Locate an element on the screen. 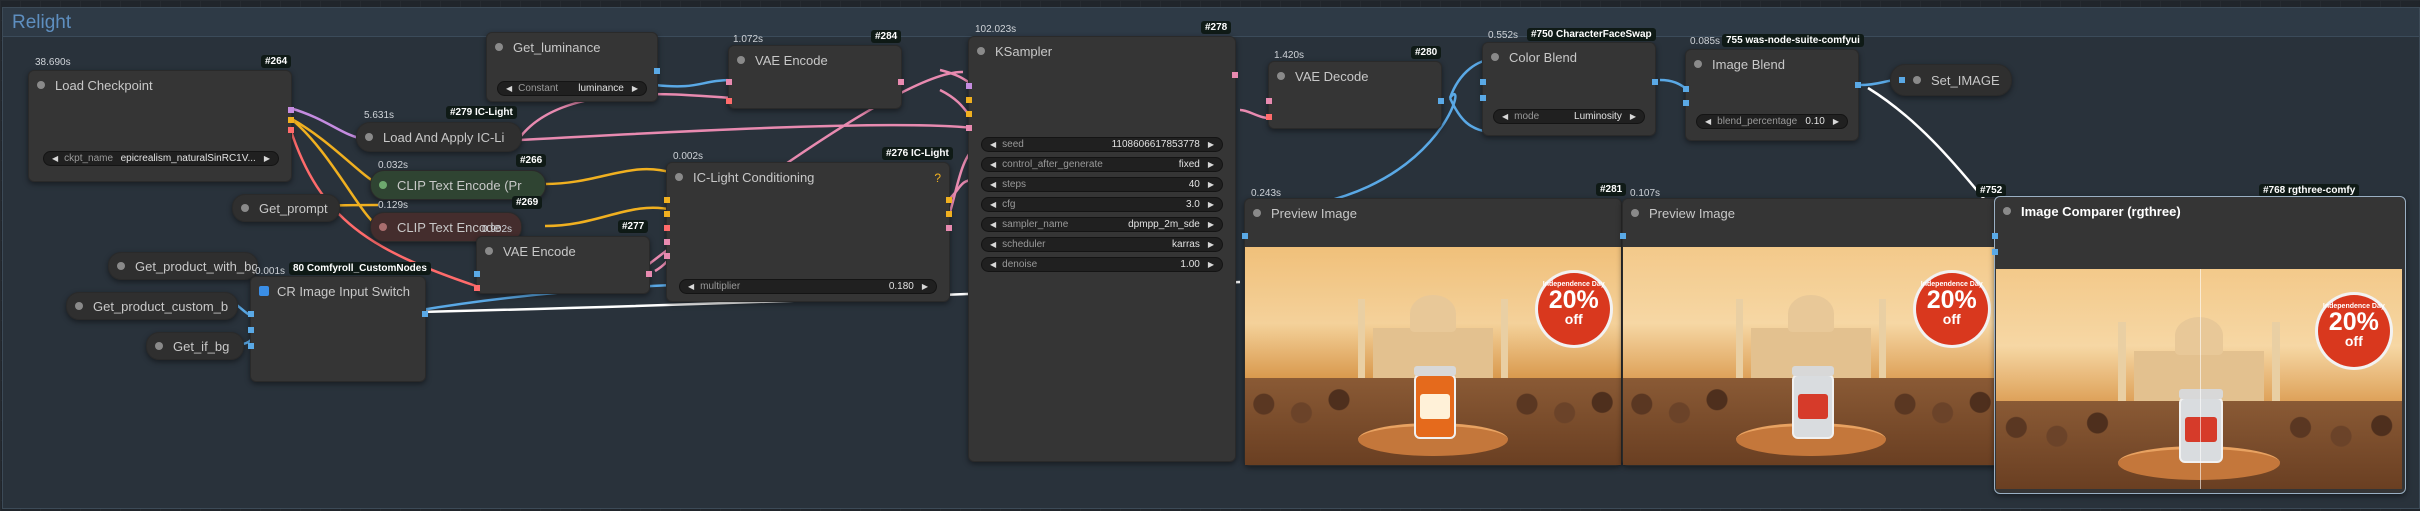 This screenshot has width=2420, height=511. node-set-image: Set_IMAGE is located at coordinates (1951, 80).